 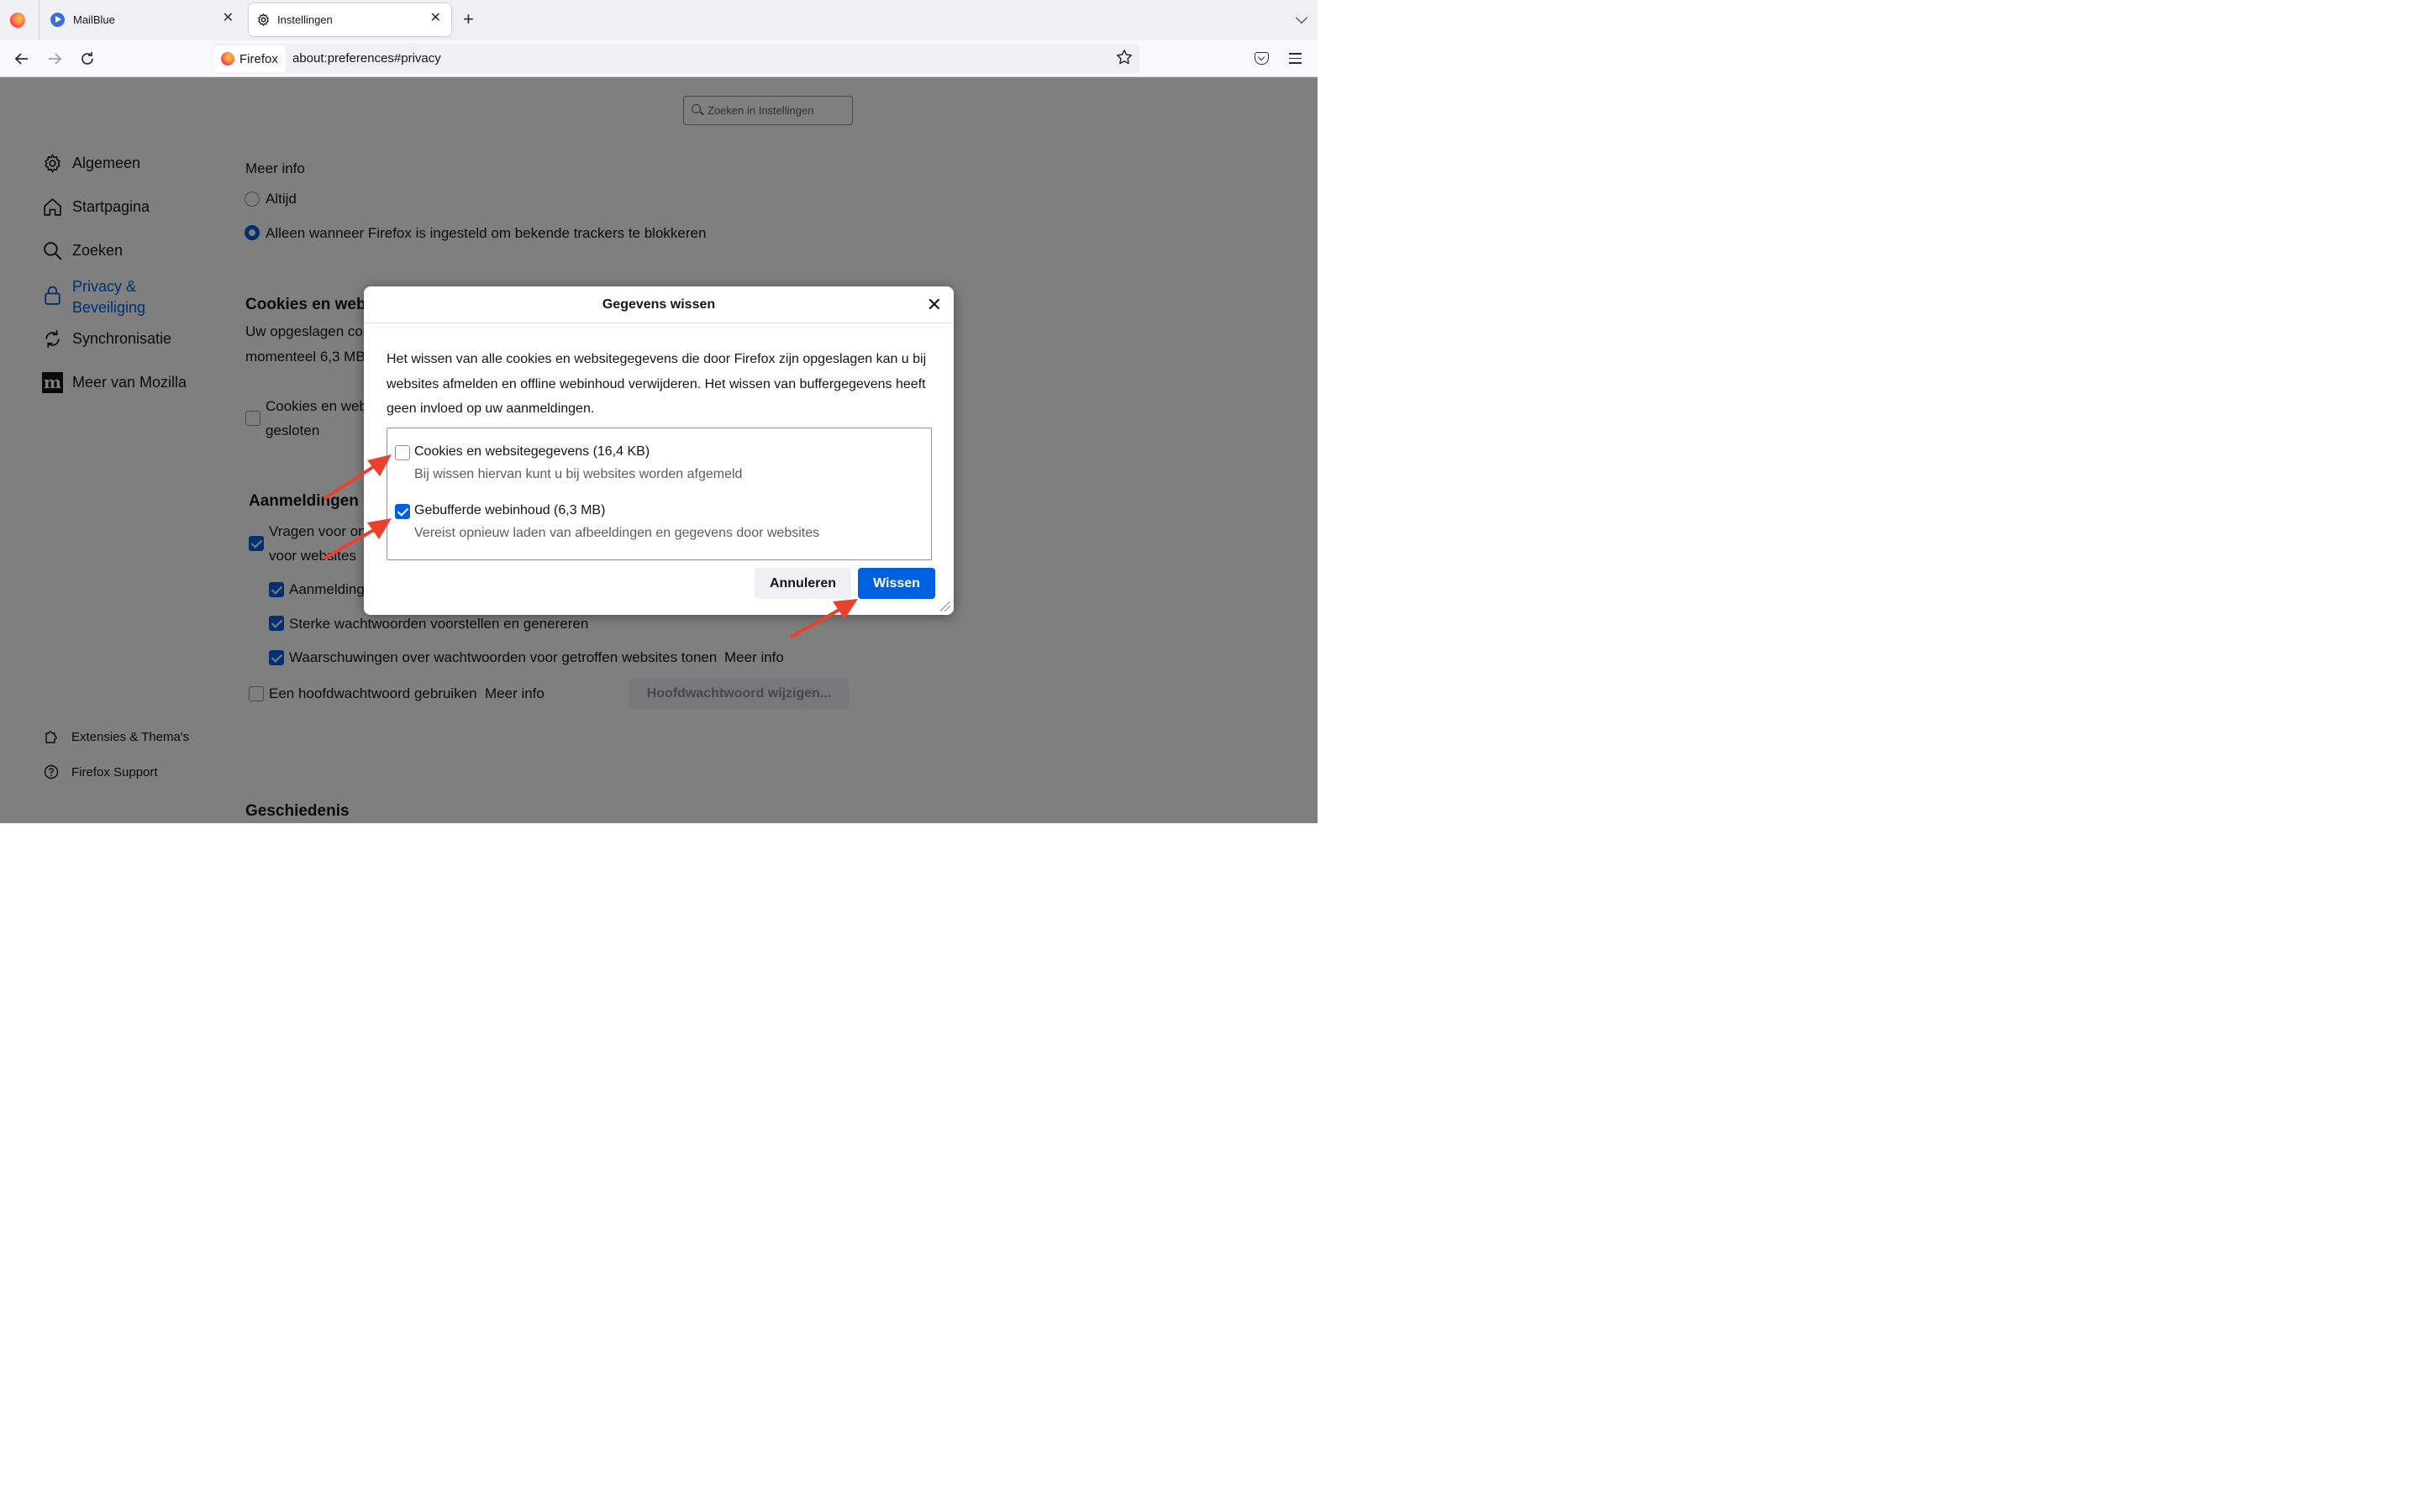 What do you see at coordinates (305, 19) in the screenshot?
I see `tab-label: Instellingen` at bounding box center [305, 19].